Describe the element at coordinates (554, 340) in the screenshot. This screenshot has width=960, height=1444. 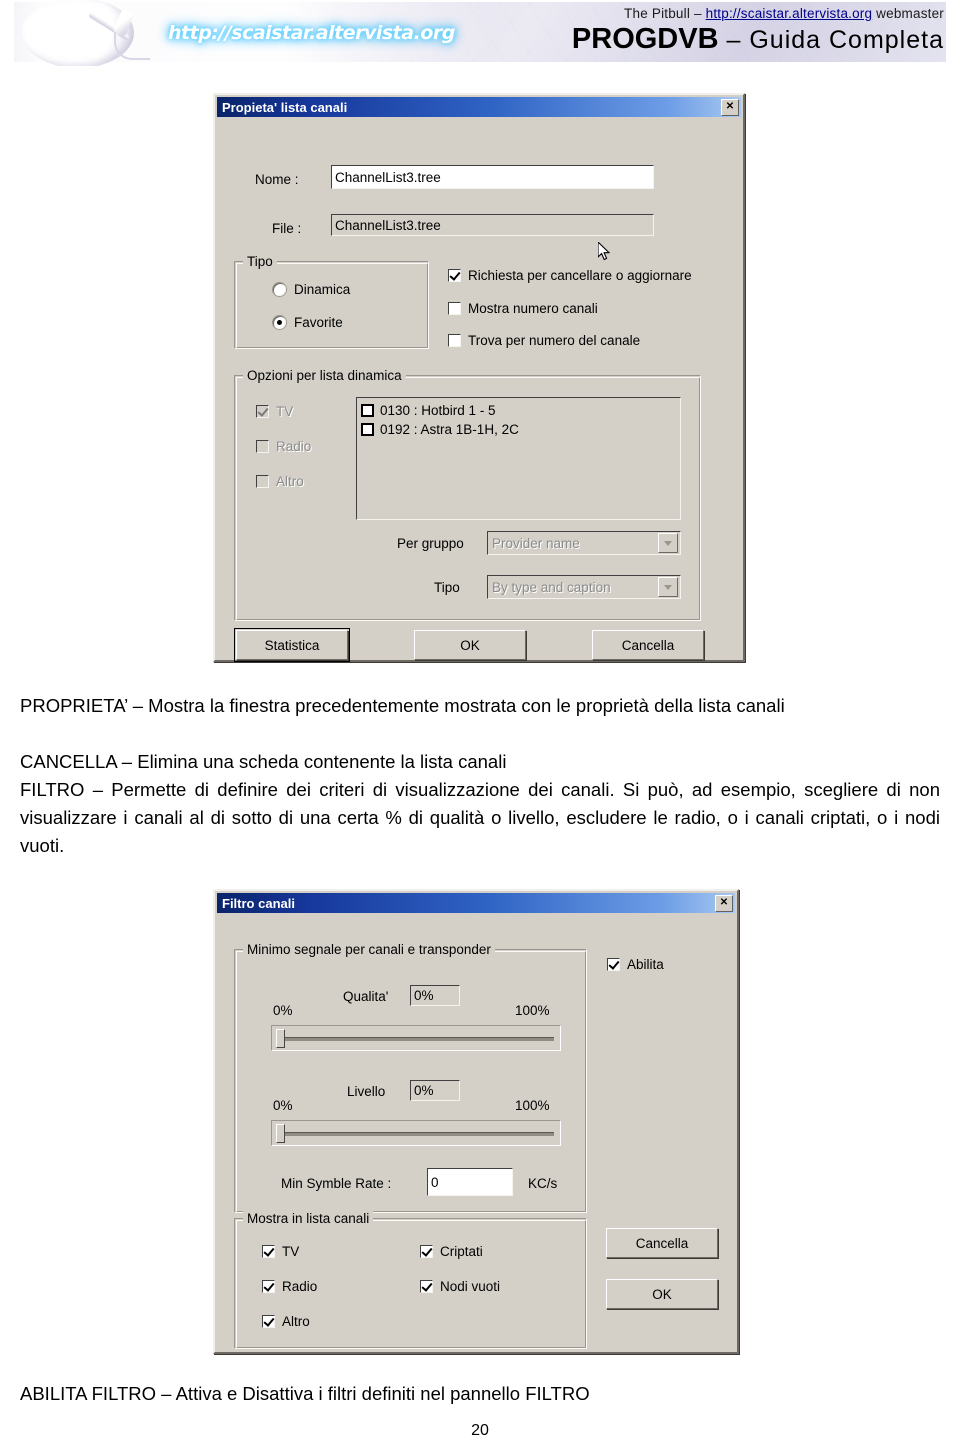
I see `checkbox-trova-label: Trova per numero del canale` at that location.